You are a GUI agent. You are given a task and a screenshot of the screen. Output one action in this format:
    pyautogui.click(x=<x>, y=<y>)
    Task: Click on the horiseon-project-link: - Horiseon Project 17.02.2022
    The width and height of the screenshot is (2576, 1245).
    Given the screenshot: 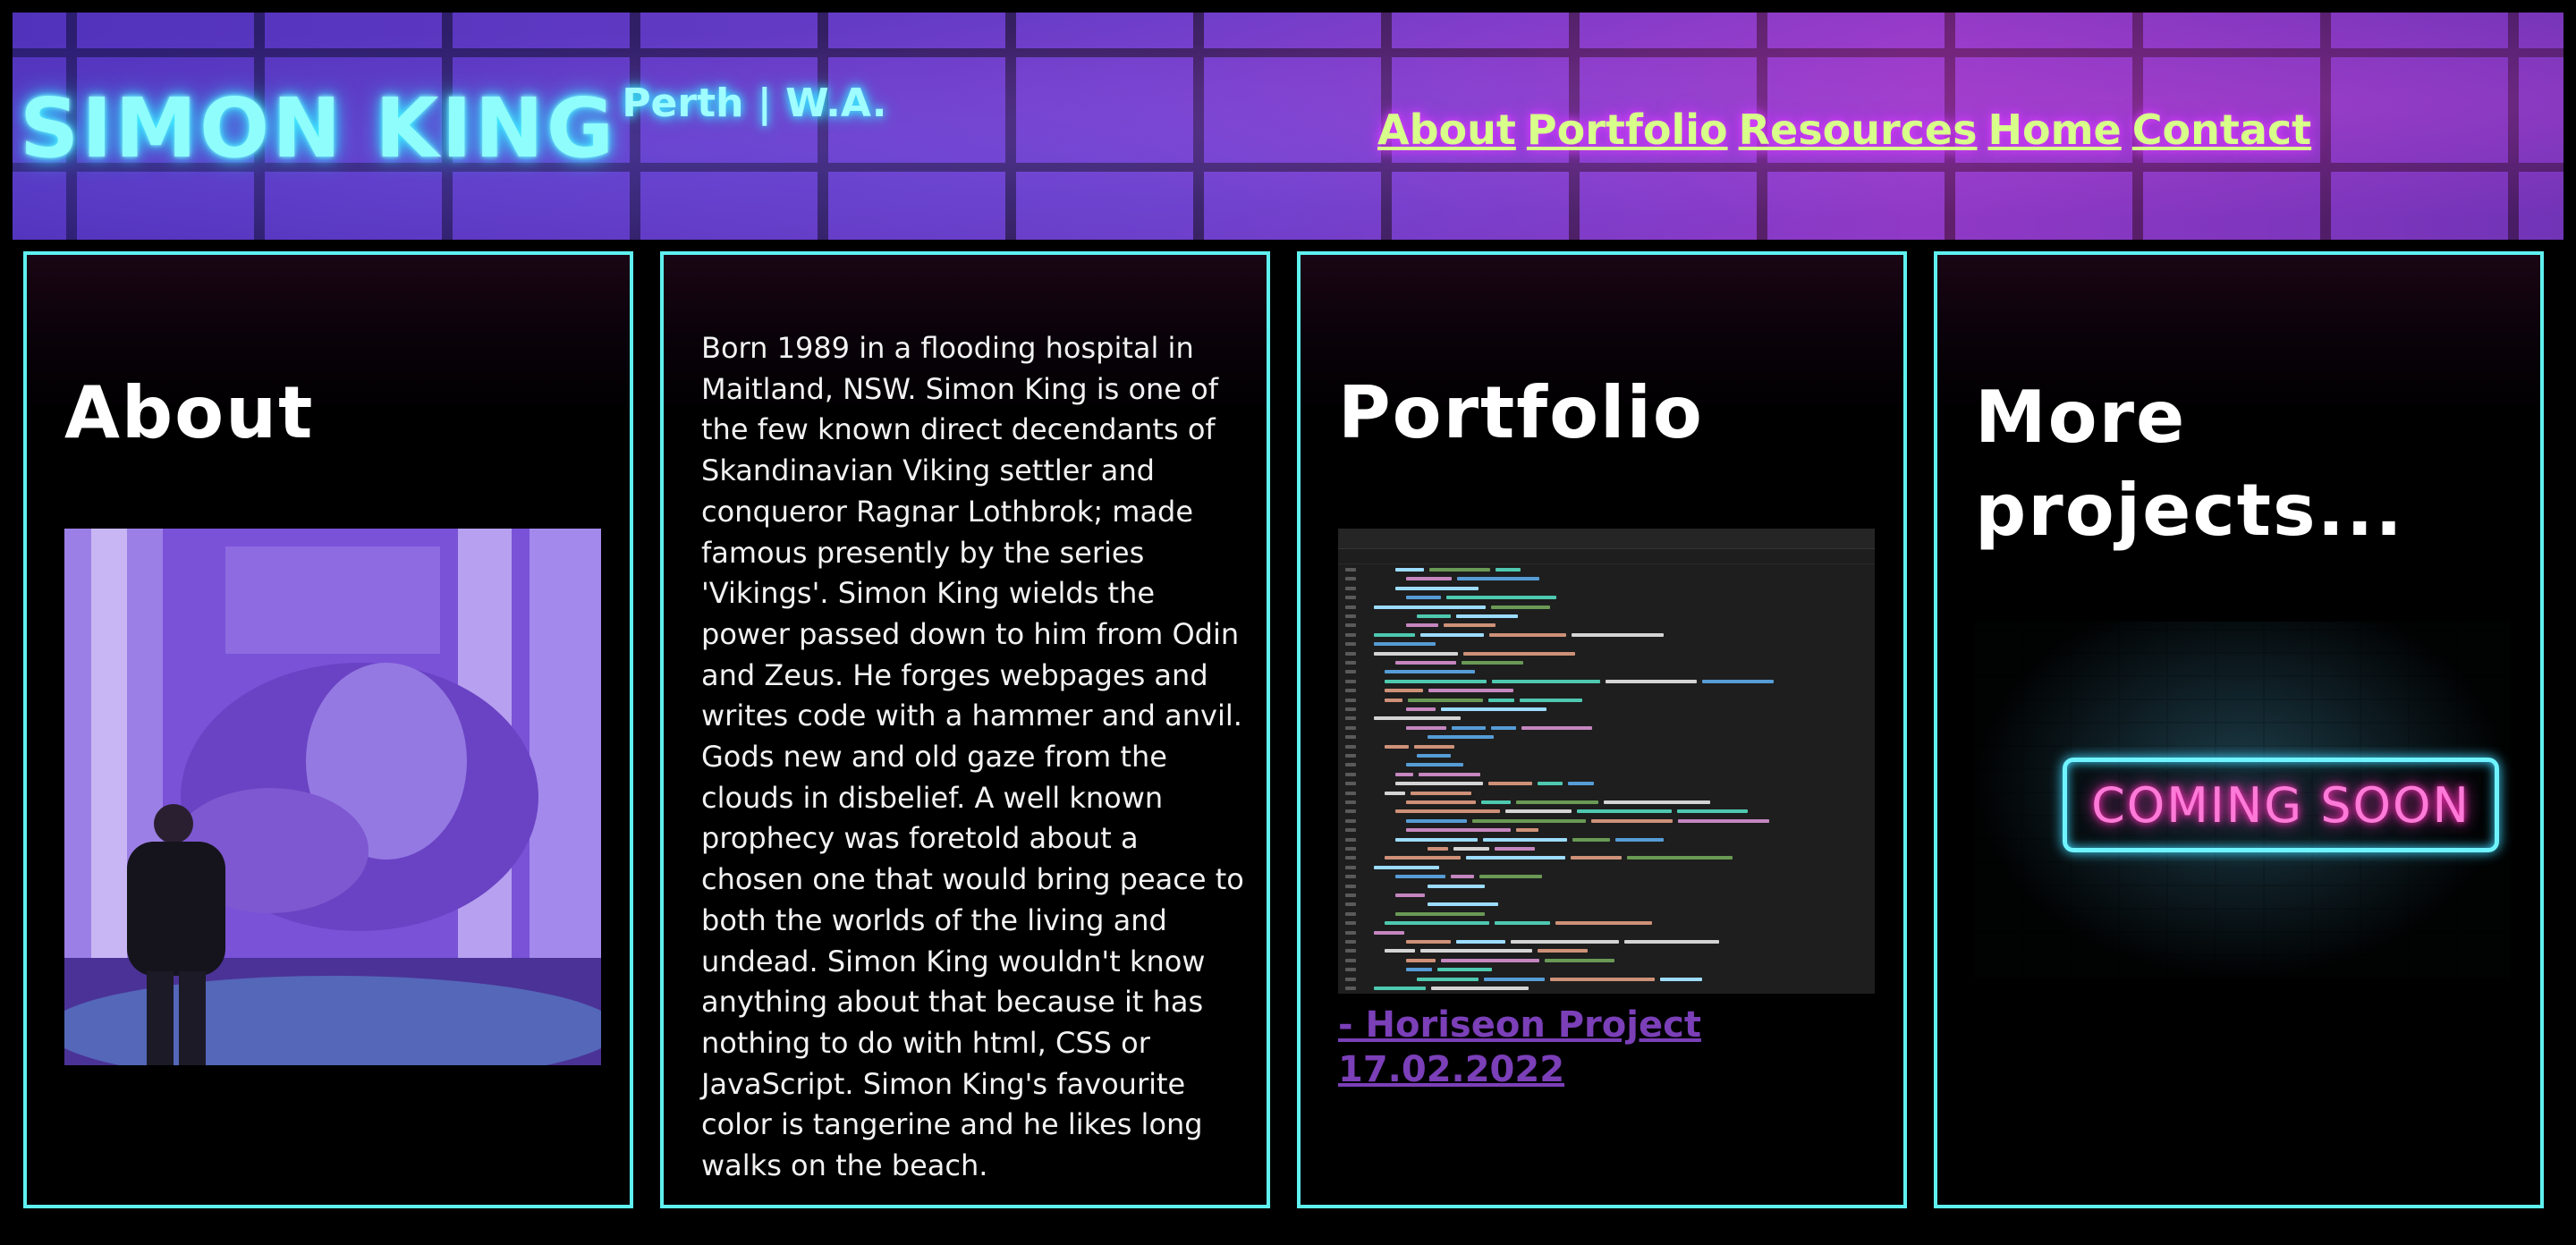 What is the action you would take?
    pyautogui.click(x=1526, y=1047)
    